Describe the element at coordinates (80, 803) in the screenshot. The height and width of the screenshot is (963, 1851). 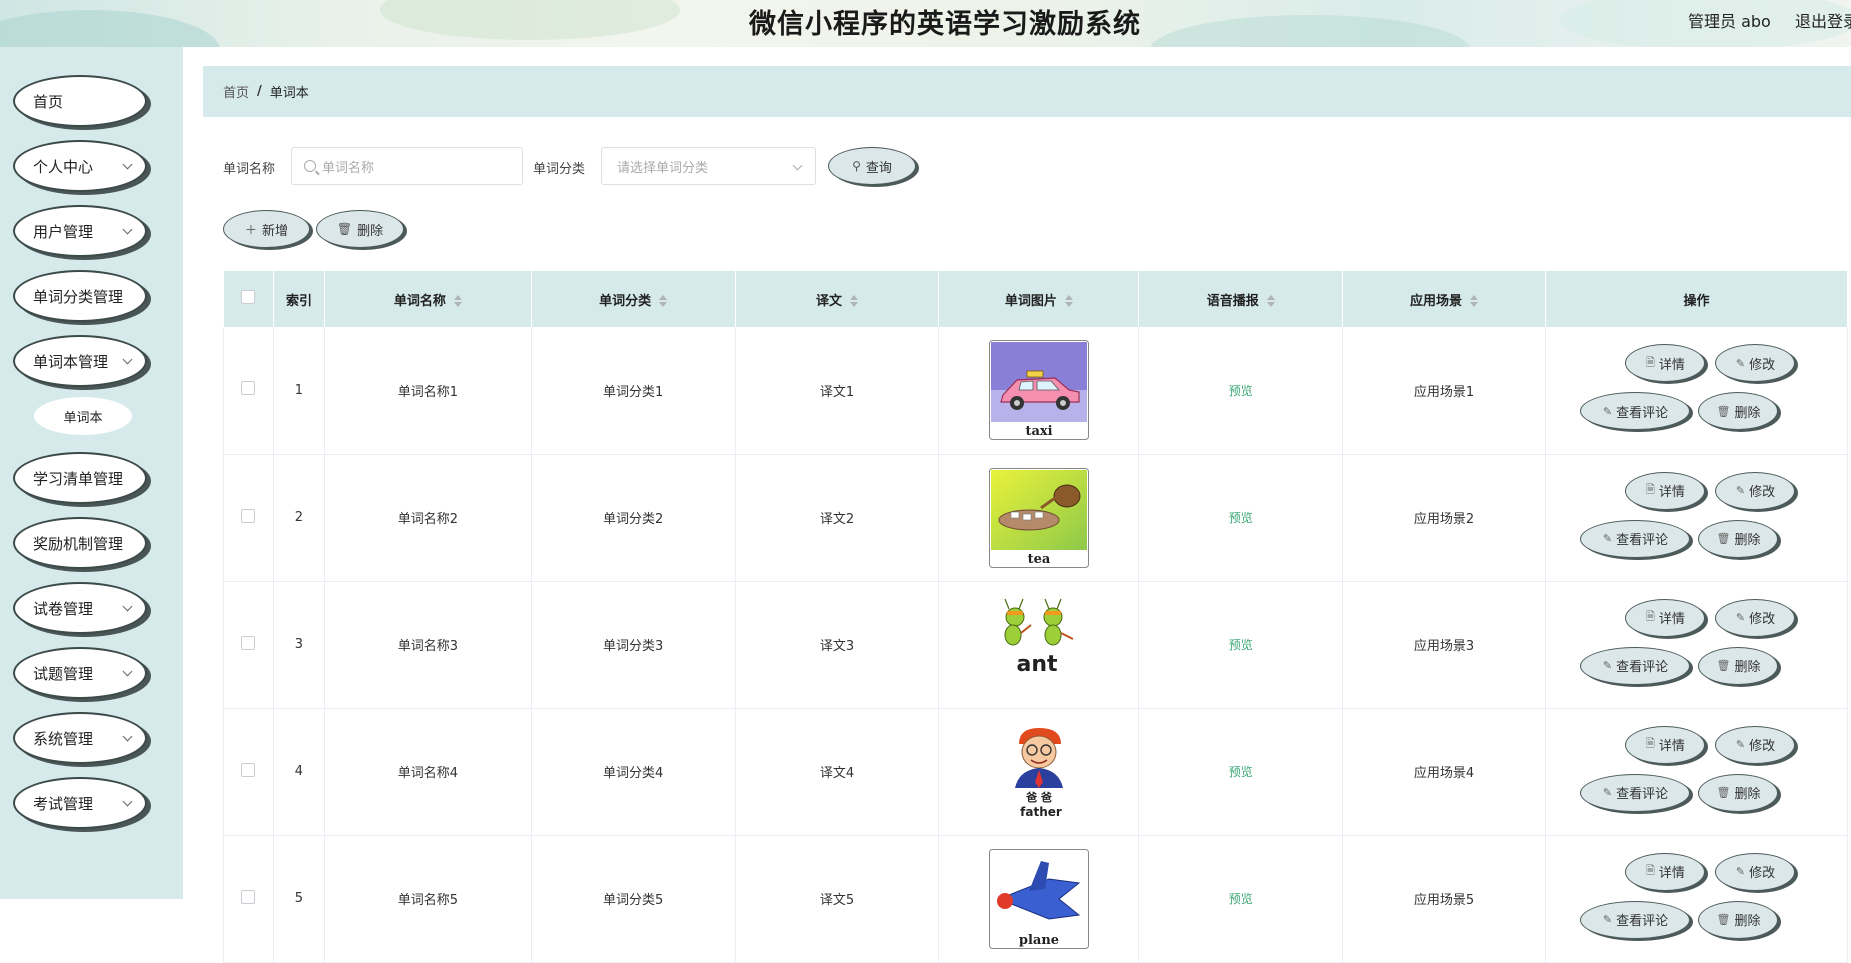
I see `sidebar-item-exam: 考试管理` at that location.